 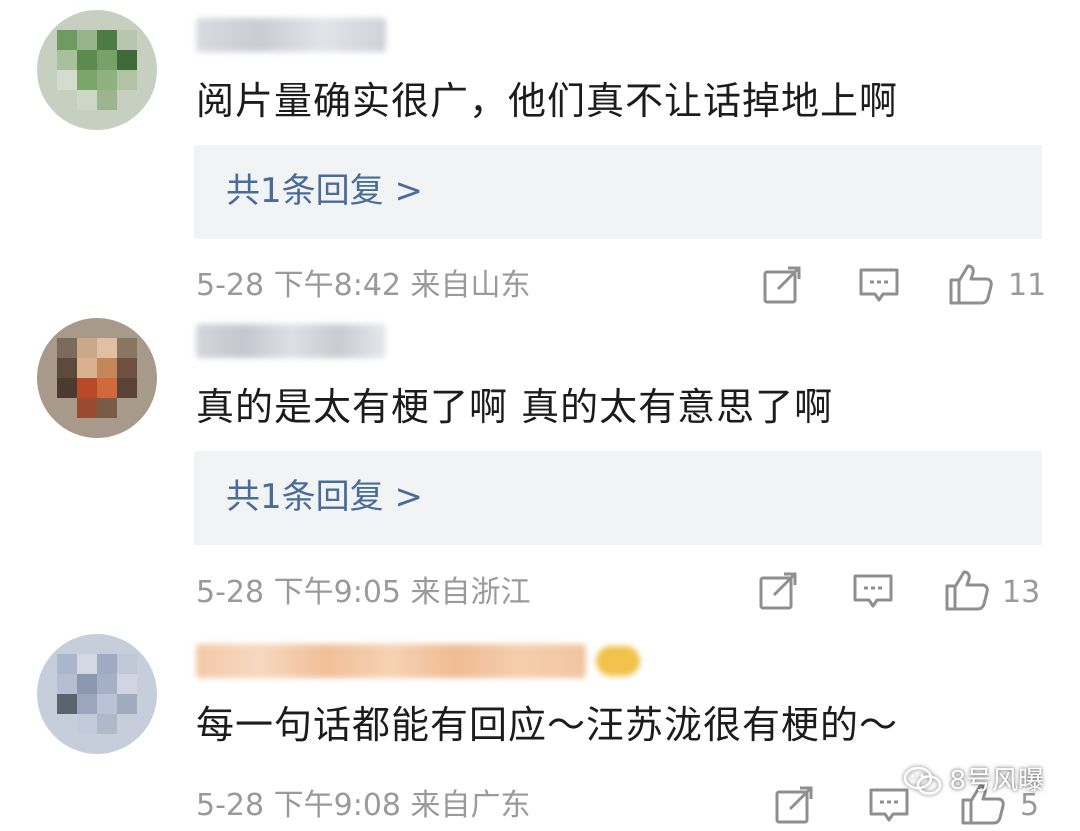 I want to click on watermark: 8号风曝, so click(x=973, y=781).